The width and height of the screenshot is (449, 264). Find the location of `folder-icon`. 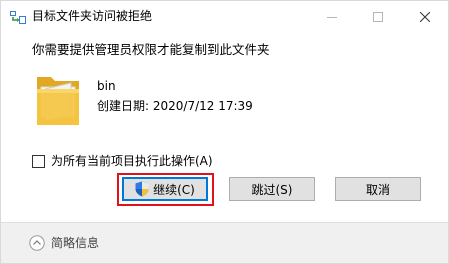

folder-icon is located at coordinates (59, 99).